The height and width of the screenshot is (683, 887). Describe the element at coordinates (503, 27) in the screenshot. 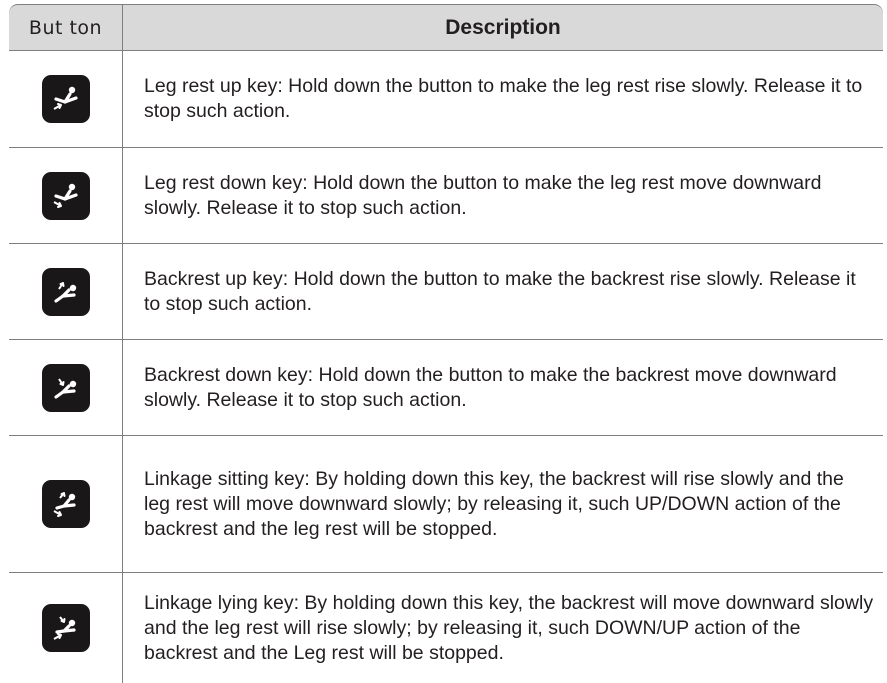

I see `header-description-column: Description` at that location.